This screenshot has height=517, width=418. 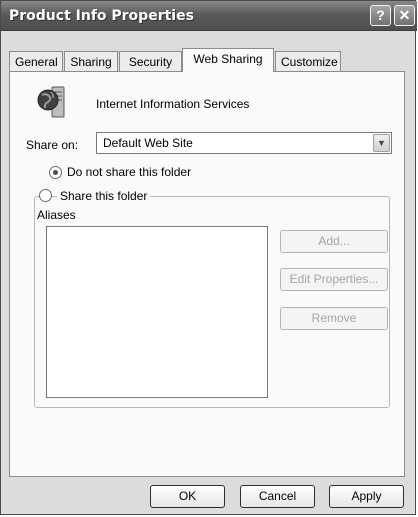 I want to click on do-not-share-radio, so click(x=55, y=172).